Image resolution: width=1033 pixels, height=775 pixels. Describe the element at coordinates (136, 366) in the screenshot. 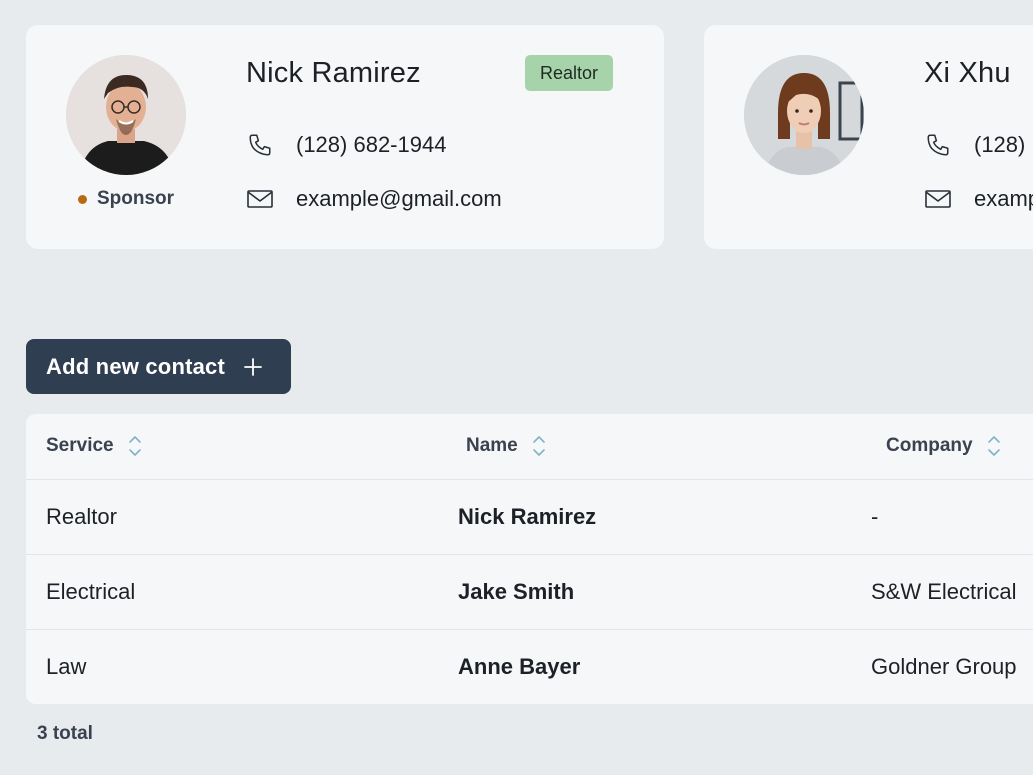

I see `add-button-label: Add new contact` at that location.